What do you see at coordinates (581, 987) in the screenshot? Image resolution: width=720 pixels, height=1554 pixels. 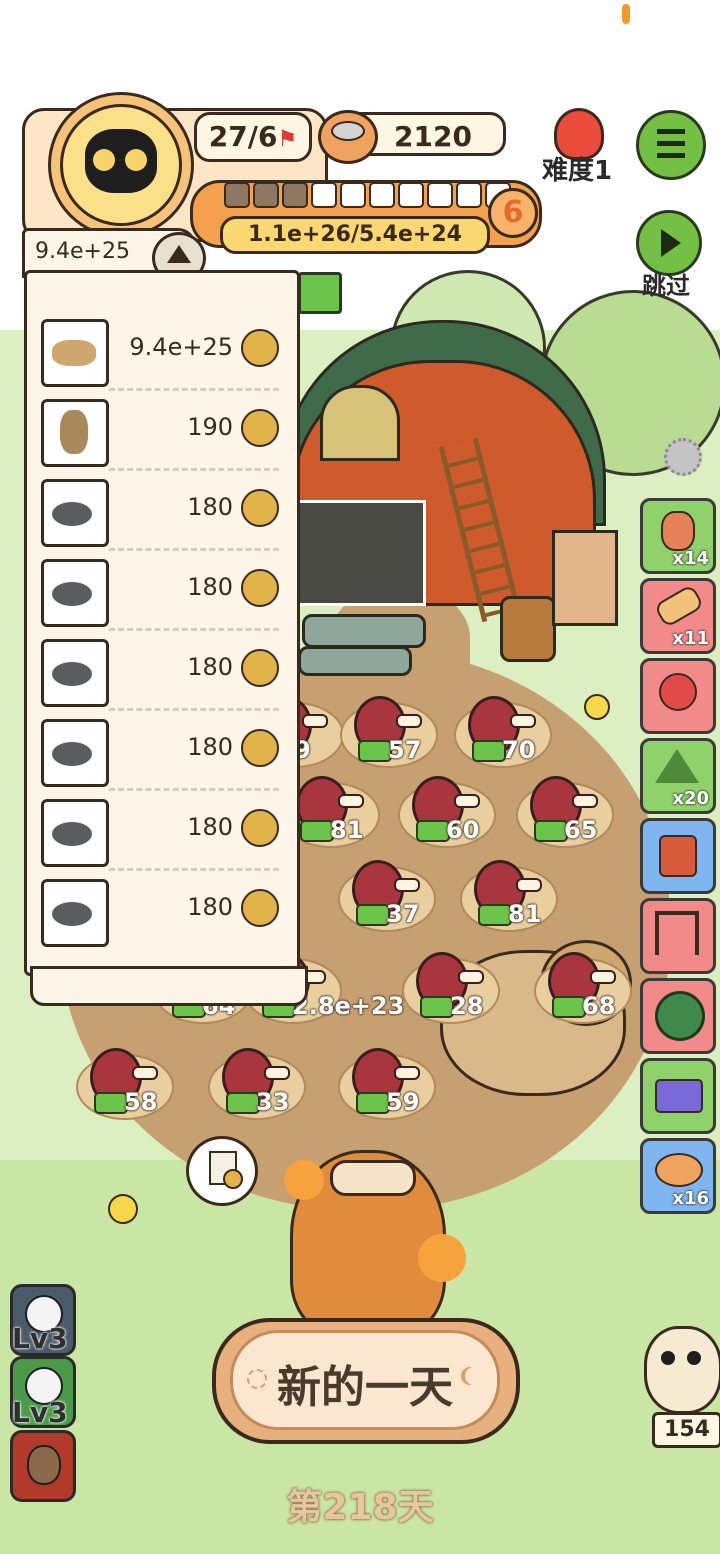 I see `meat-slot: 68` at bounding box center [581, 987].